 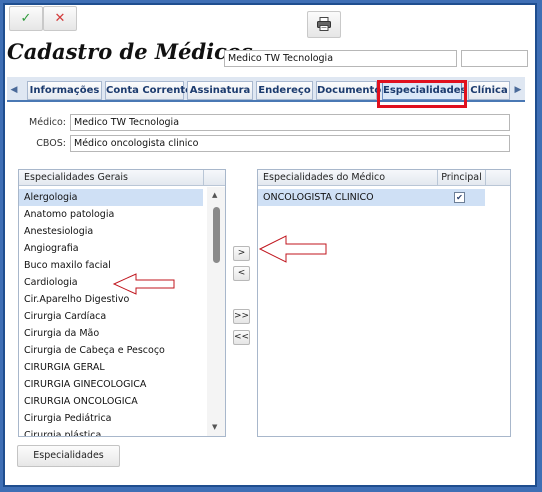 What do you see at coordinates (111, 231) in the screenshot?
I see `list-item: Anestesiologia` at bounding box center [111, 231].